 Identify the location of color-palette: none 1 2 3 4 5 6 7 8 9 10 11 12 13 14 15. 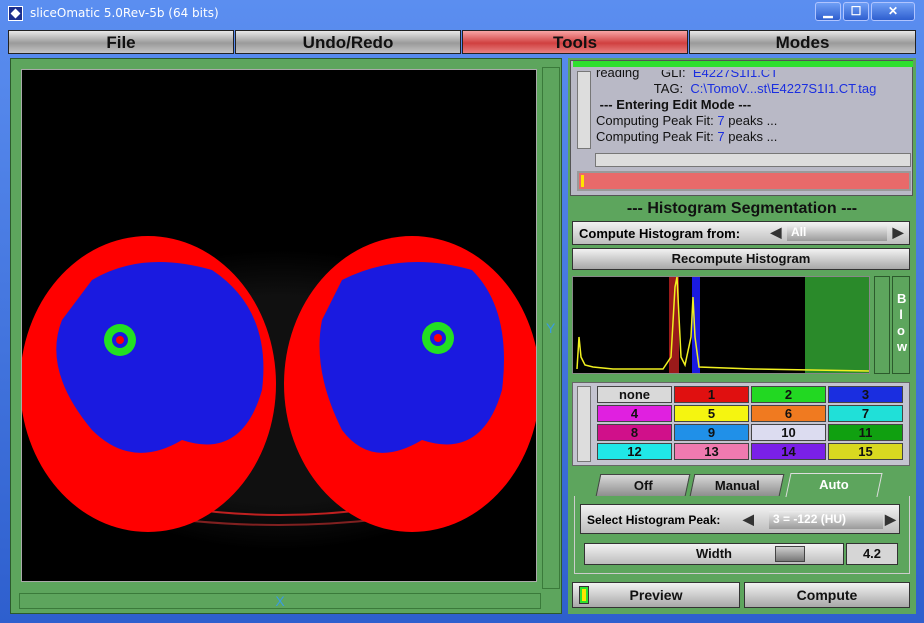
(741, 424).